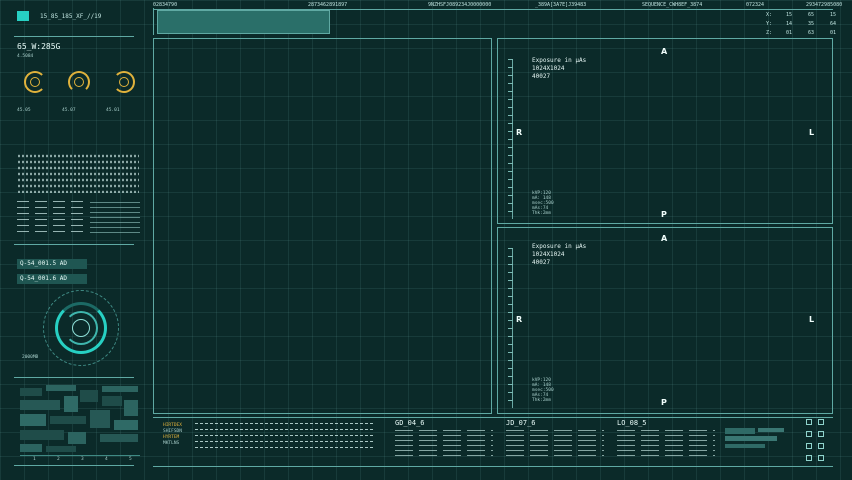 This screenshot has height=480, width=852. Describe the element at coordinates (833, 33) in the screenshot. I see `coord-z-c: 01` at that location.